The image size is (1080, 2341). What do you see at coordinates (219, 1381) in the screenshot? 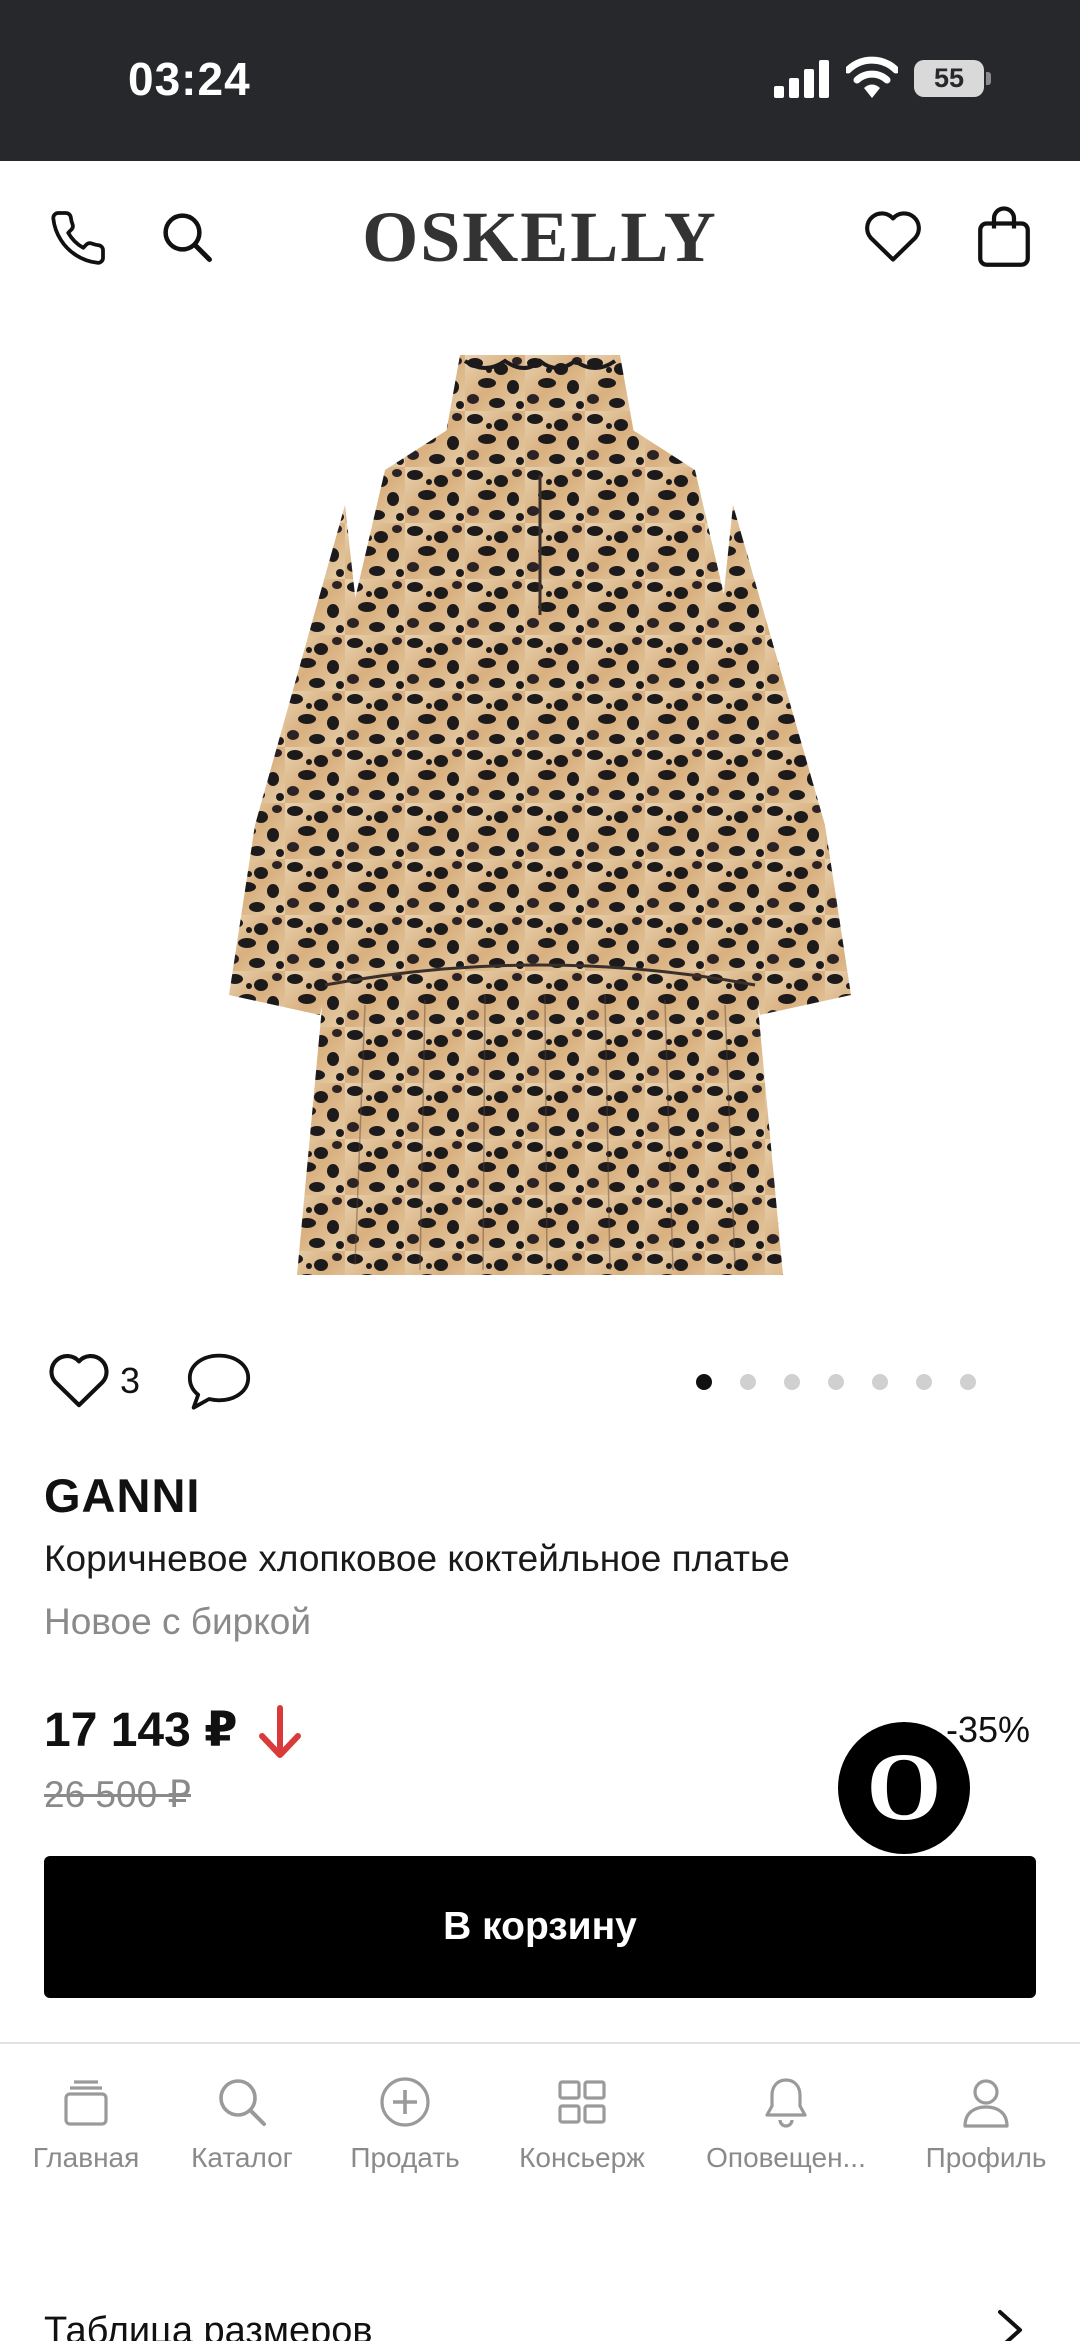
I see `comment-icon` at bounding box center [219, 1381].